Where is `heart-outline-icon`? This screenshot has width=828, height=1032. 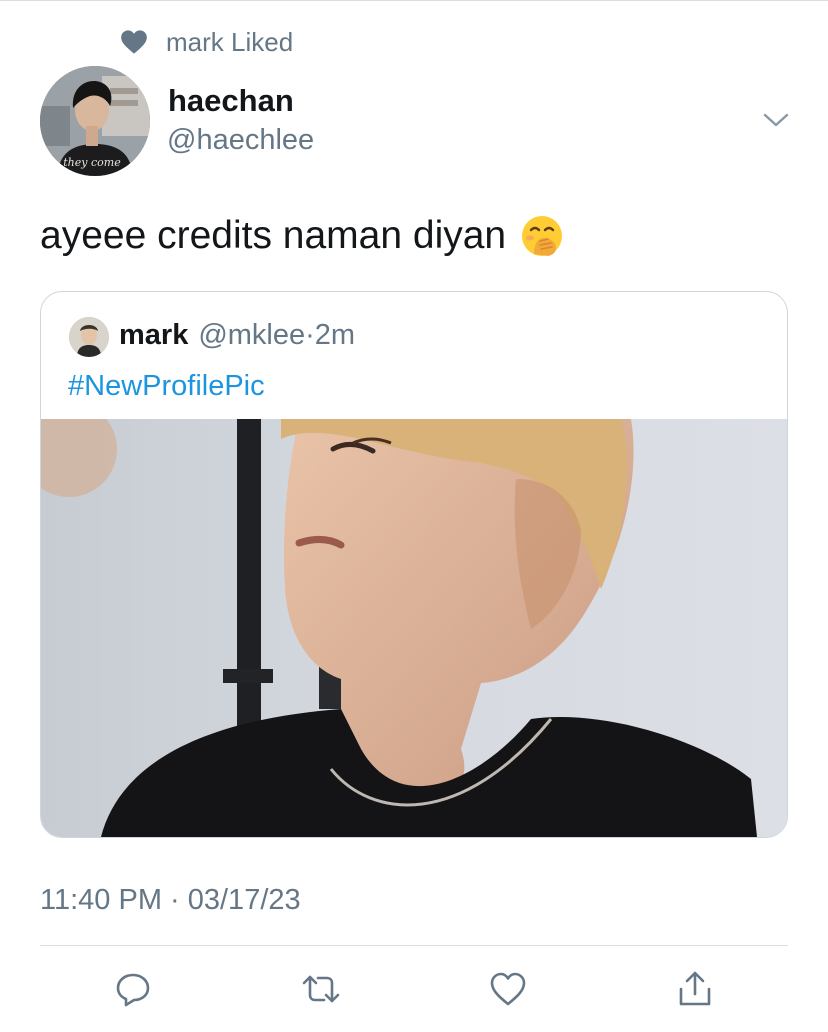
heart-outline-icon is located at coordinates (508, 989).